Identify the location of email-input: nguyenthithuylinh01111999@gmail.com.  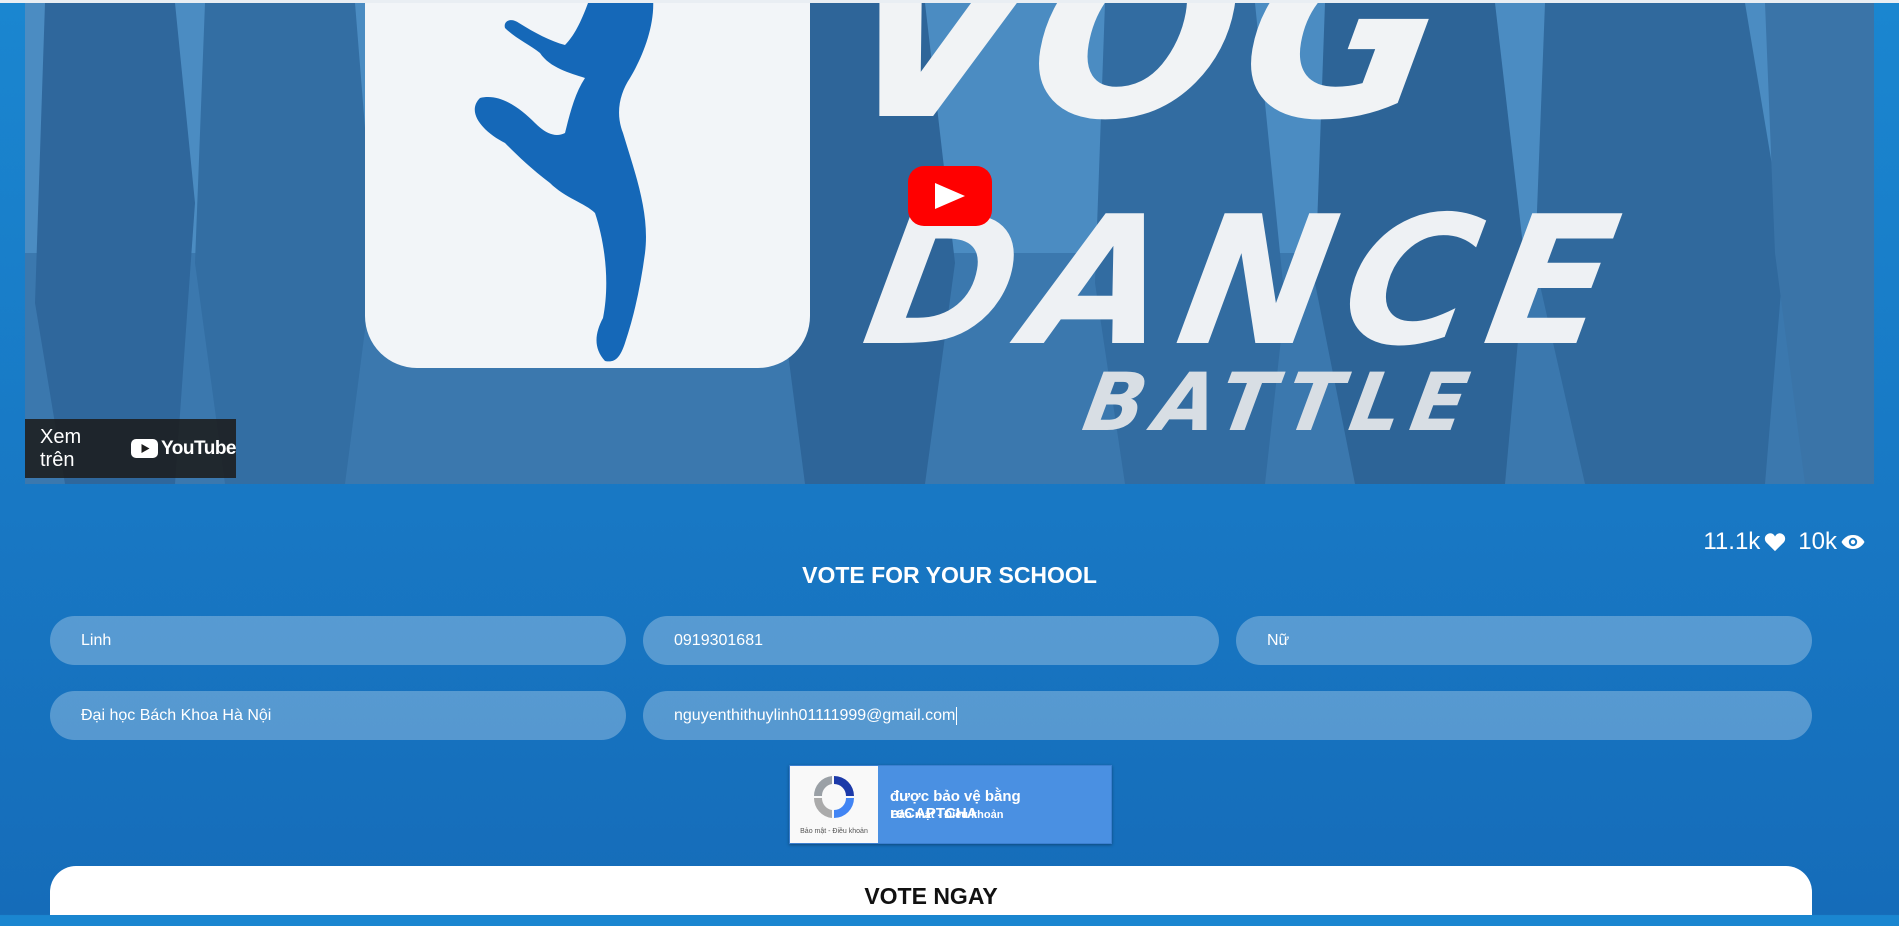
(1227, 715).